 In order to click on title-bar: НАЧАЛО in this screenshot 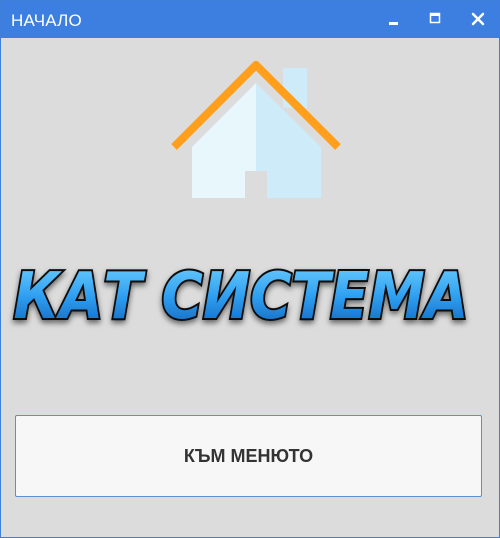, I will do `click(250, 19)`.